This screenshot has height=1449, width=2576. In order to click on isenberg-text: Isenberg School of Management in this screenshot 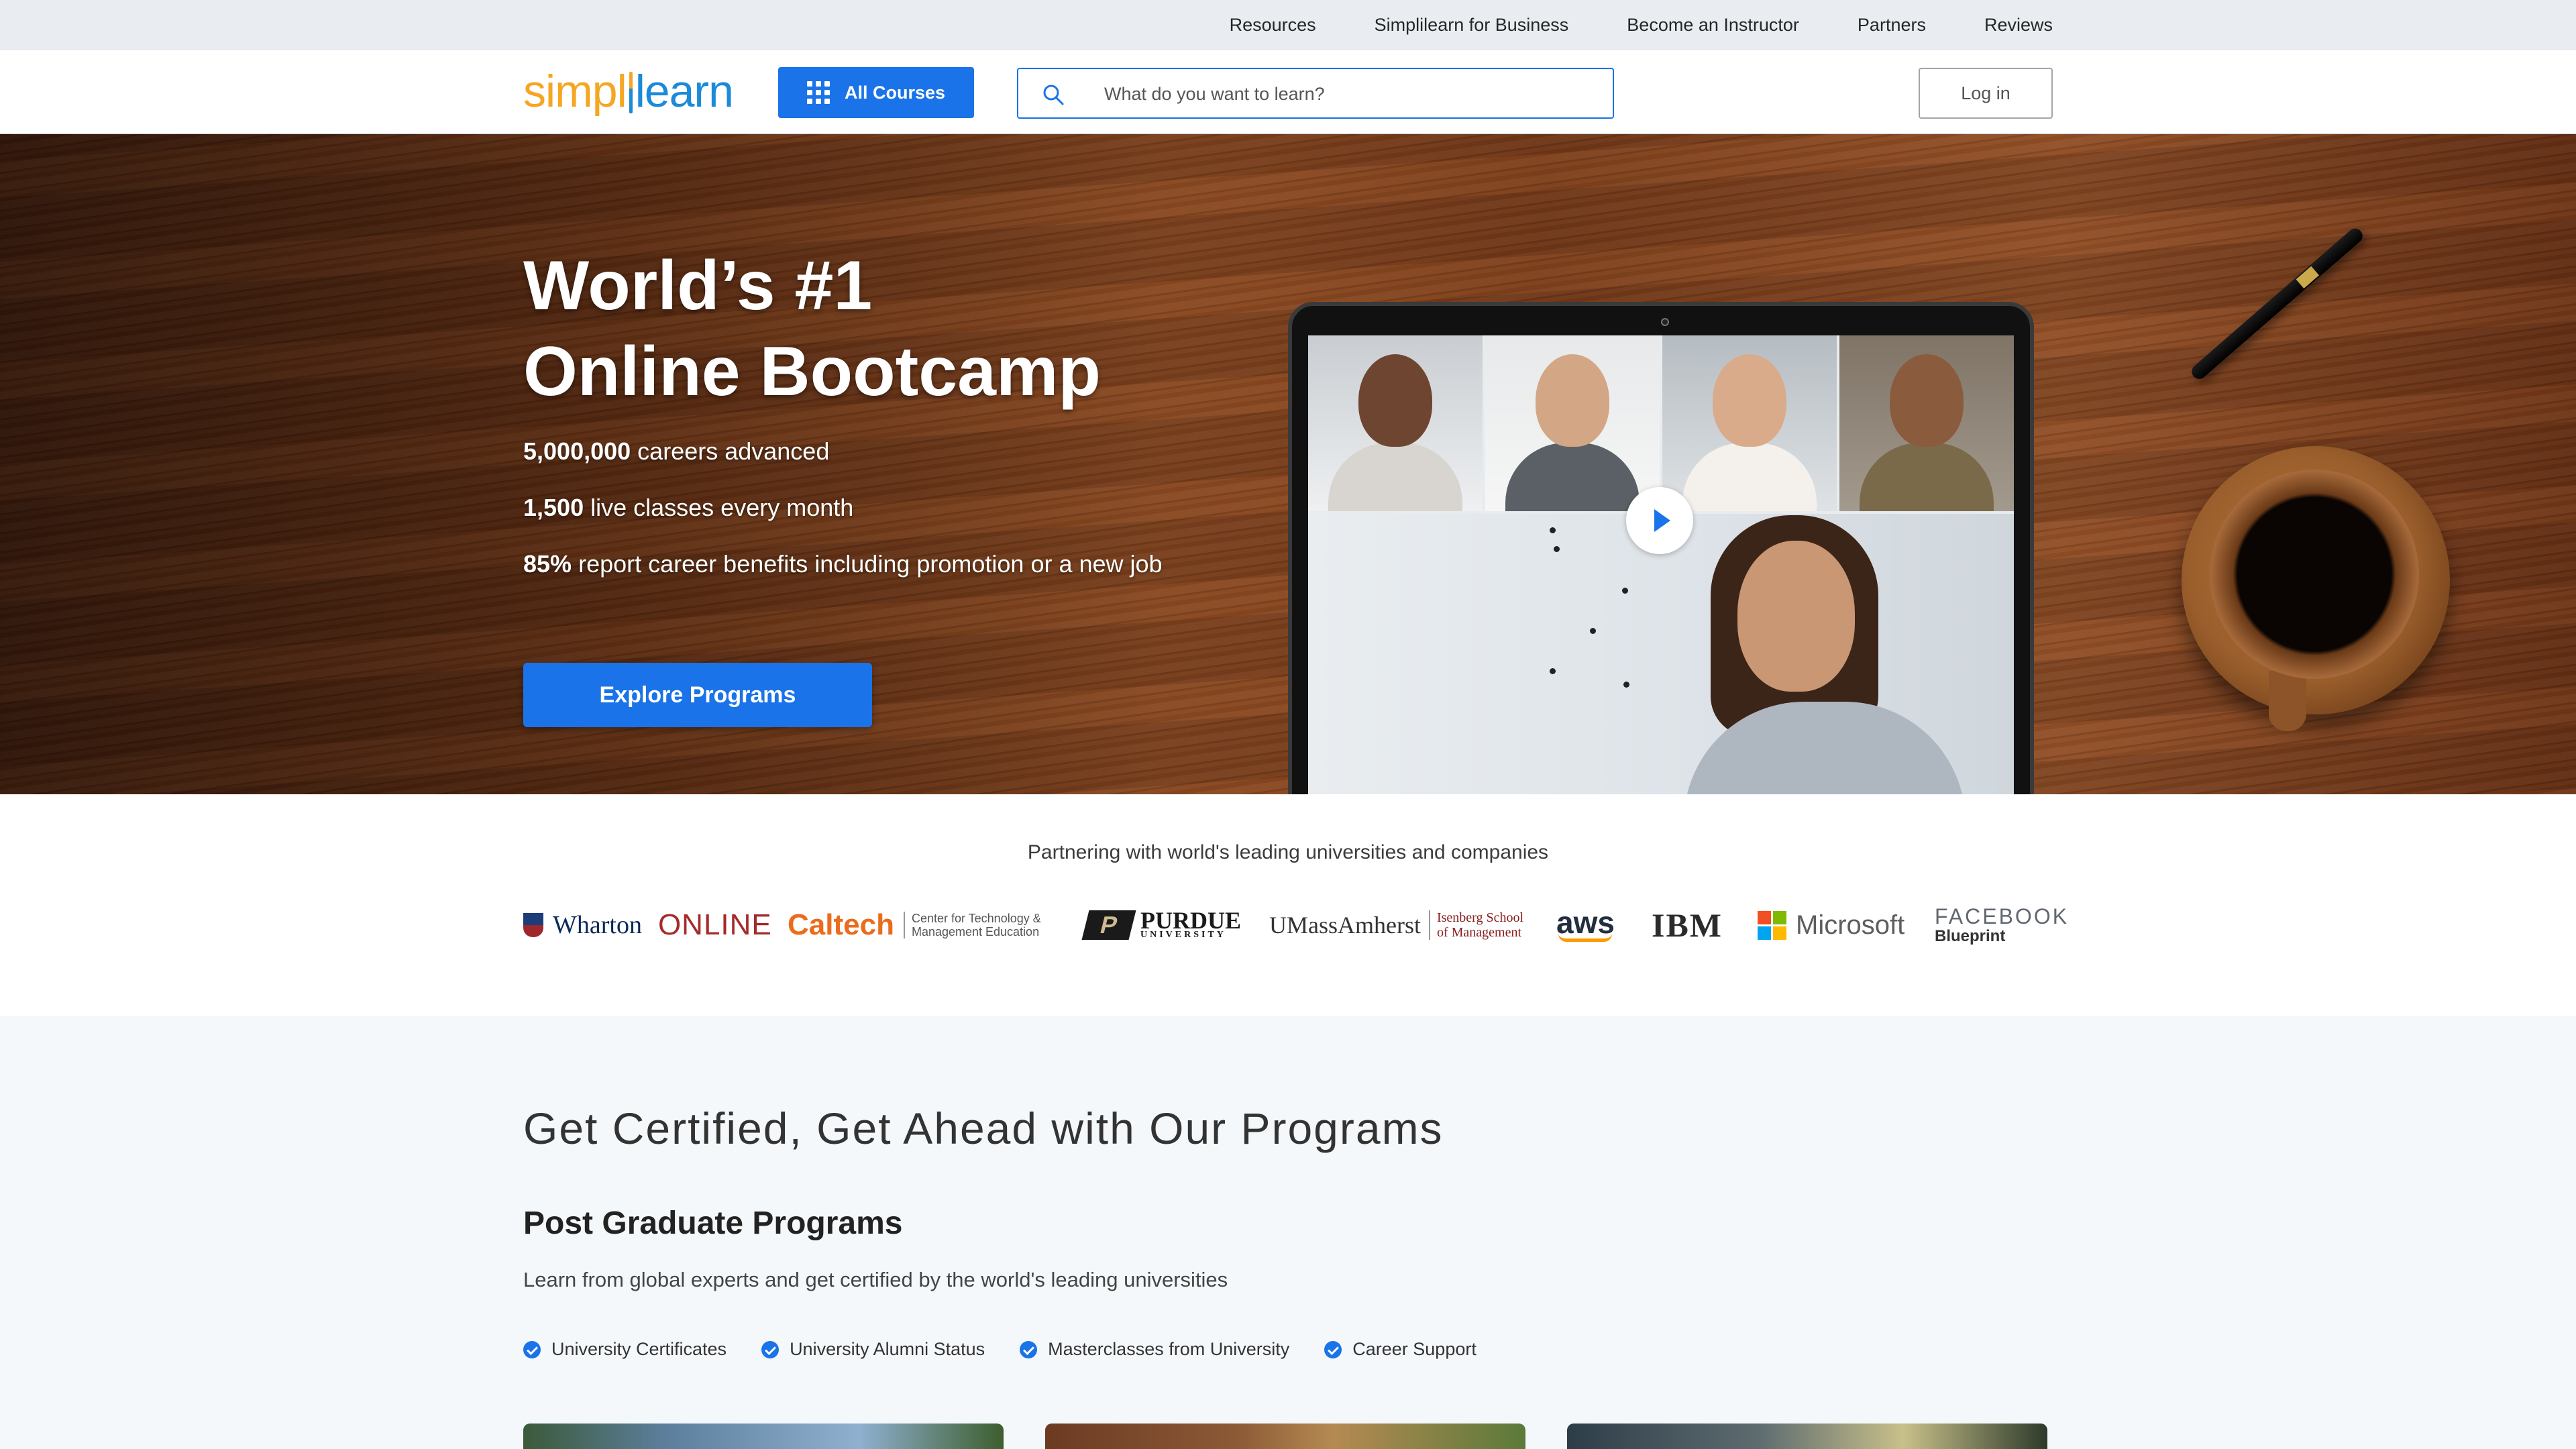, I will do `click(1476, 925)`.